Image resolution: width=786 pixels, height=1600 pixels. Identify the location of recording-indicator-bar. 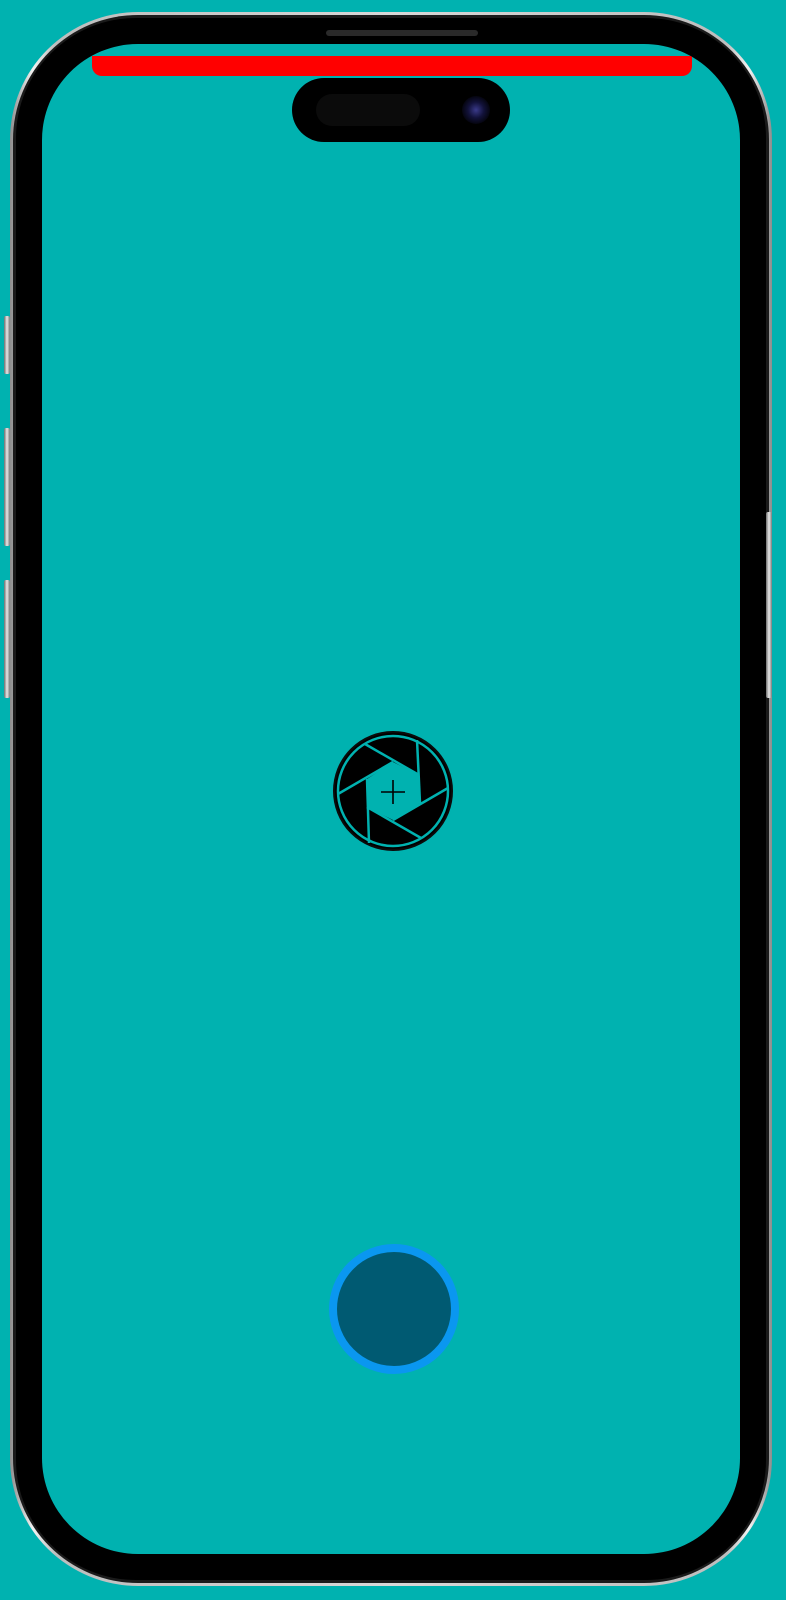
(392, 66).